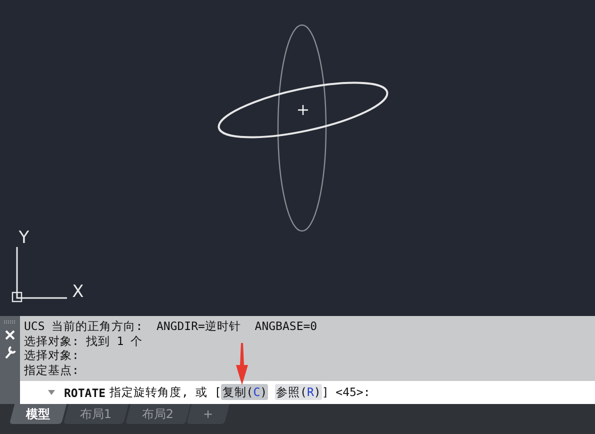 The height and width of the screenshot is (434, 595). Describe the element at coordinates (242, 364) in the screenshot. I see `annotation-arrow-icon` at that location.